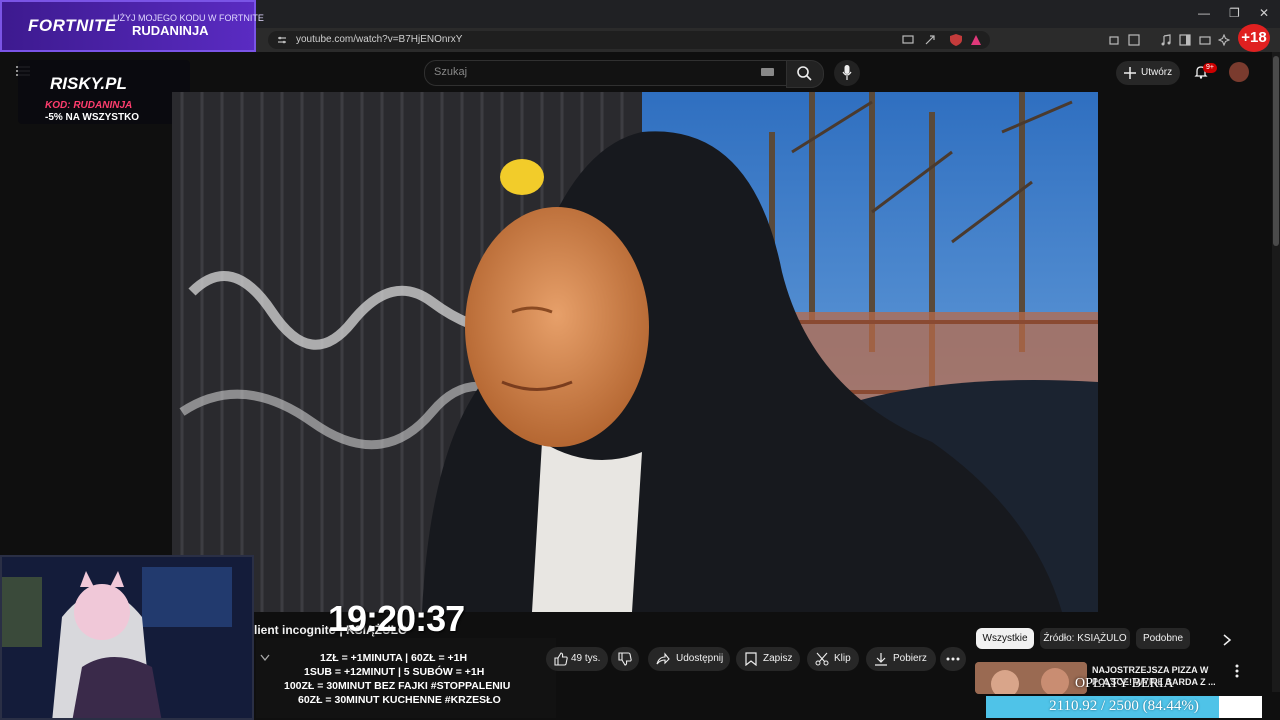 The width and height of the screenshot is (1280, 720). I want to click on more-vertical-icon, so click(1237, 671).